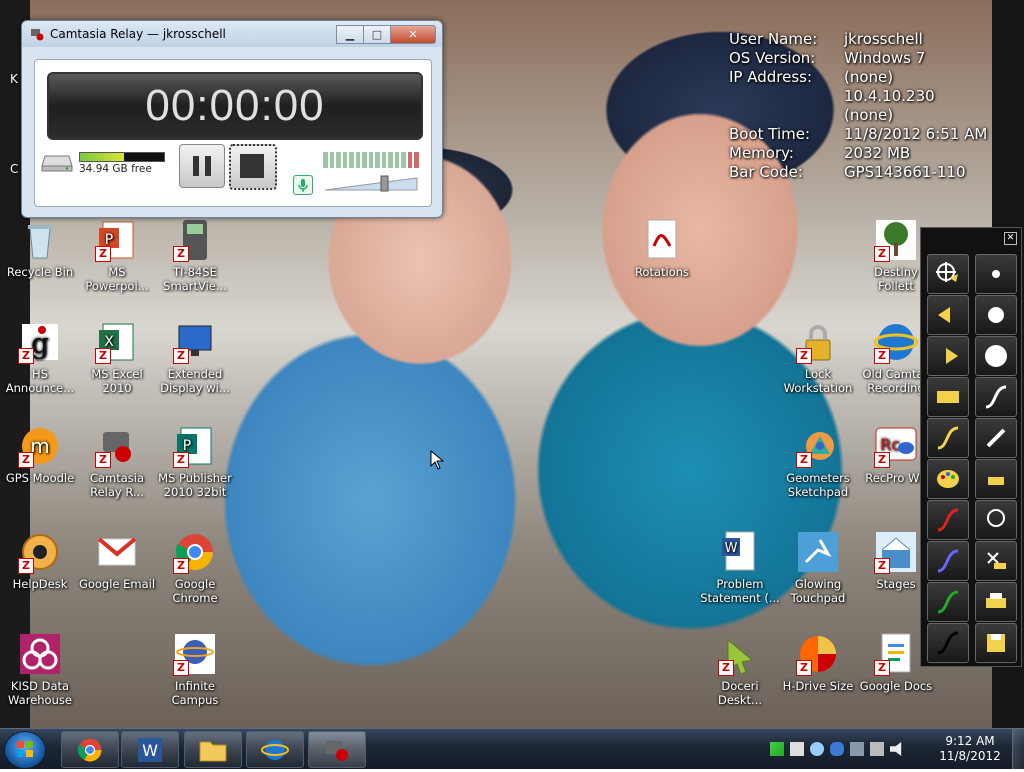 Image resolution: width=1024 pixels, height=772 pixels. What do you see at coordinates (948, 520) in the screenshot?
I see `red-pen-button` at bounding box center [948, 520].